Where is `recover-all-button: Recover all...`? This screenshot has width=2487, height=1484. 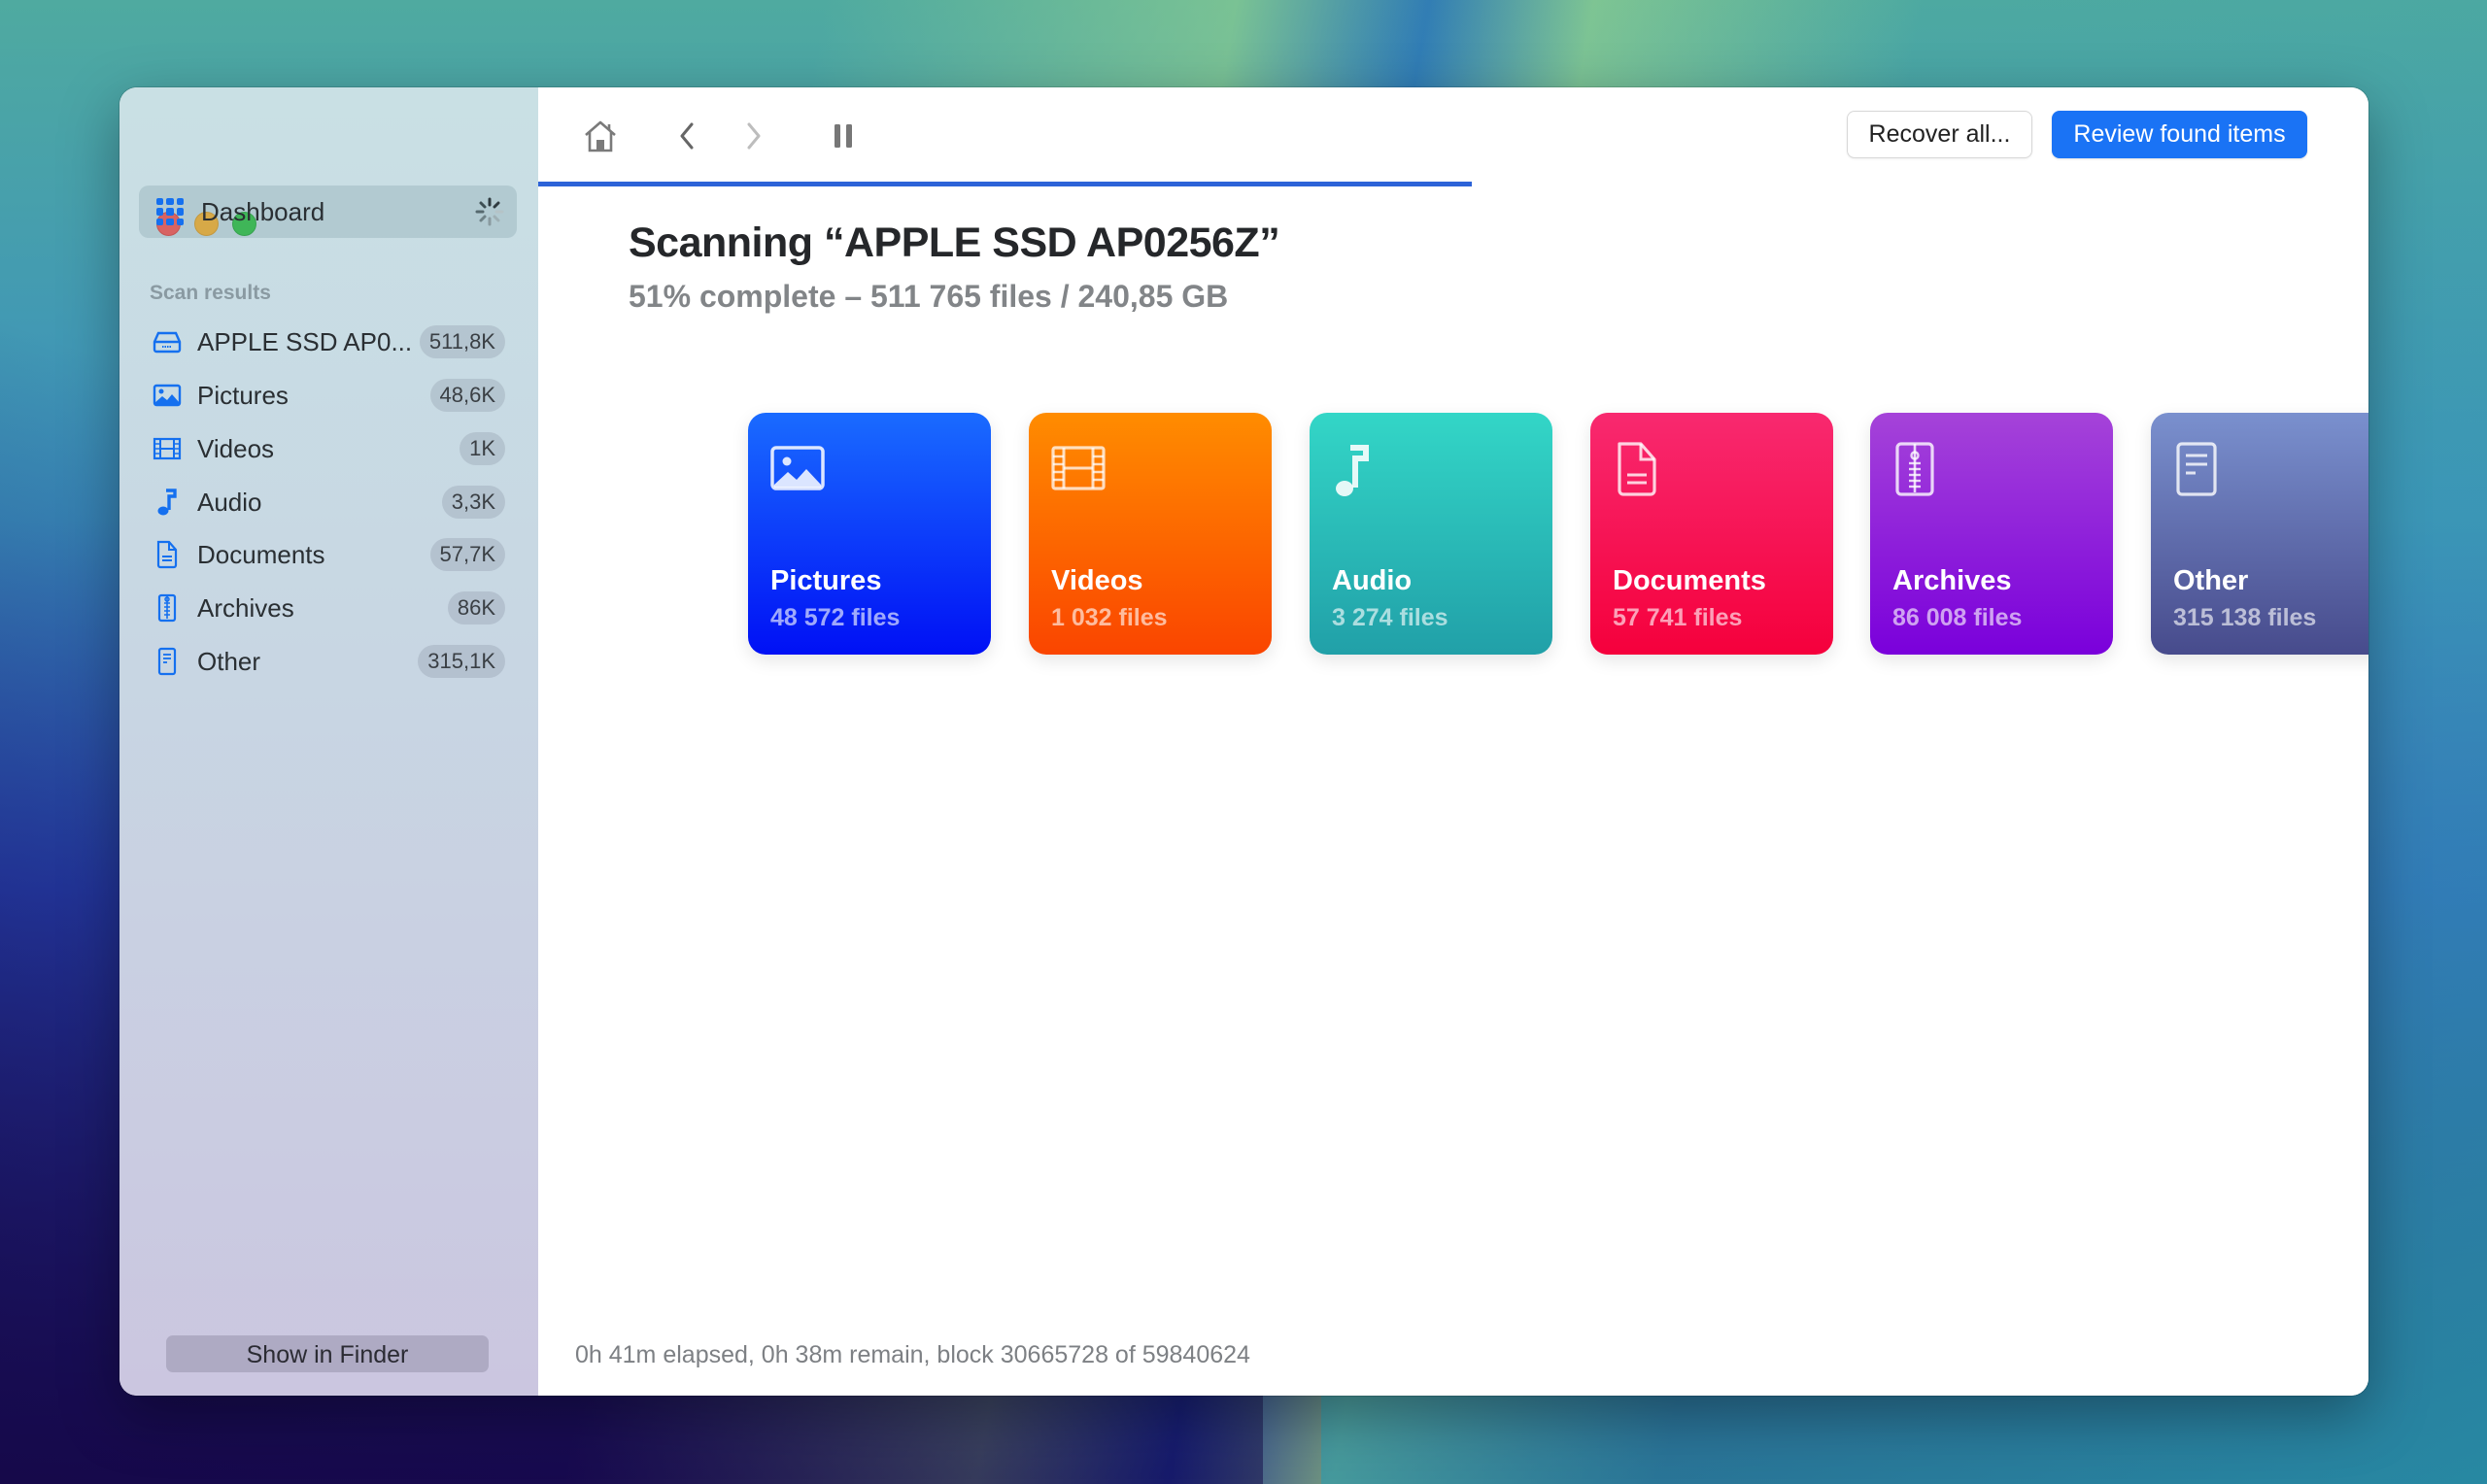
recover-all-button: Recover all... is located at coordinates (1939, 134).